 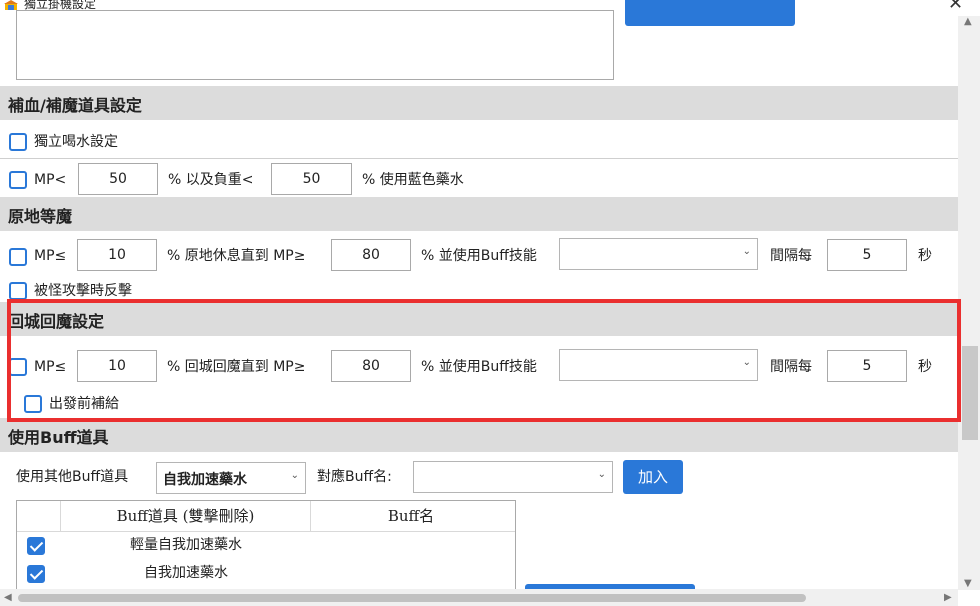 I want to click on mp-threshold-input: 50, so click(x=118, y=179).